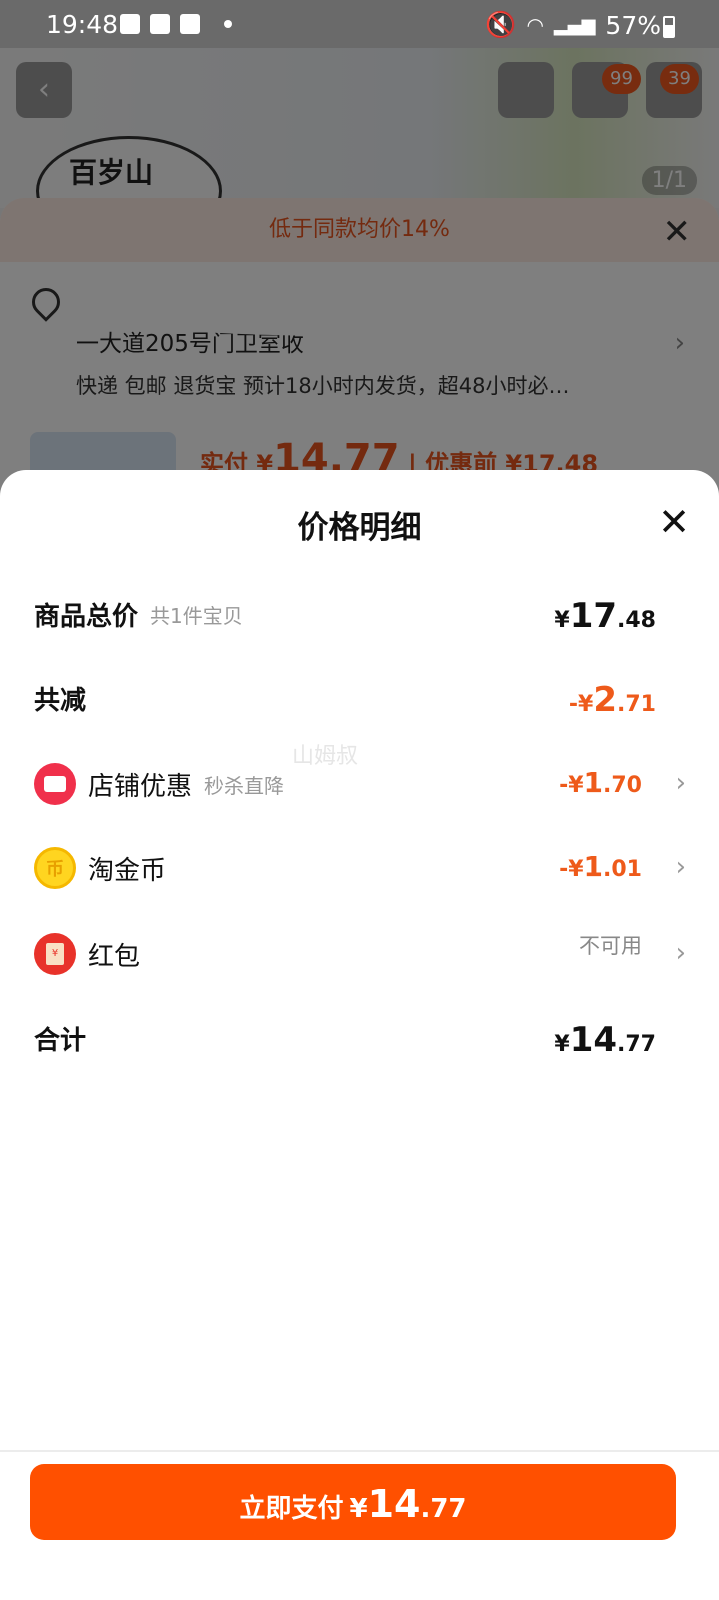 This screenshot has width=719, height=1600. Describe the element at coordinates (228, 24) in the screenshot. I see `dot-icon` at that location.